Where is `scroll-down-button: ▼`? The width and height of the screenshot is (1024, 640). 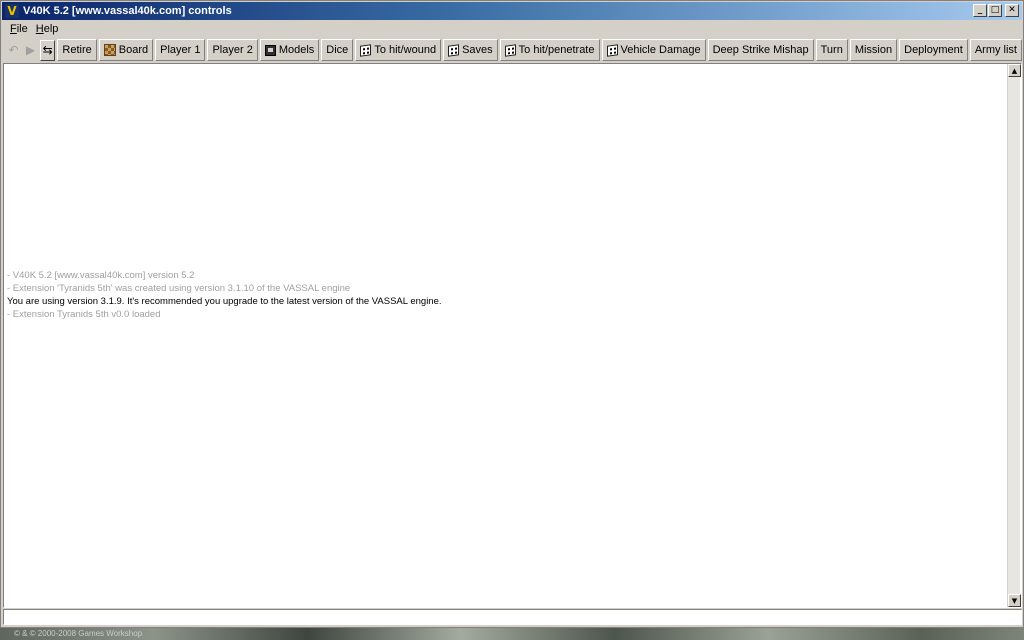 scroll-down-button: ▼ is located at coordinates (1014, 600).